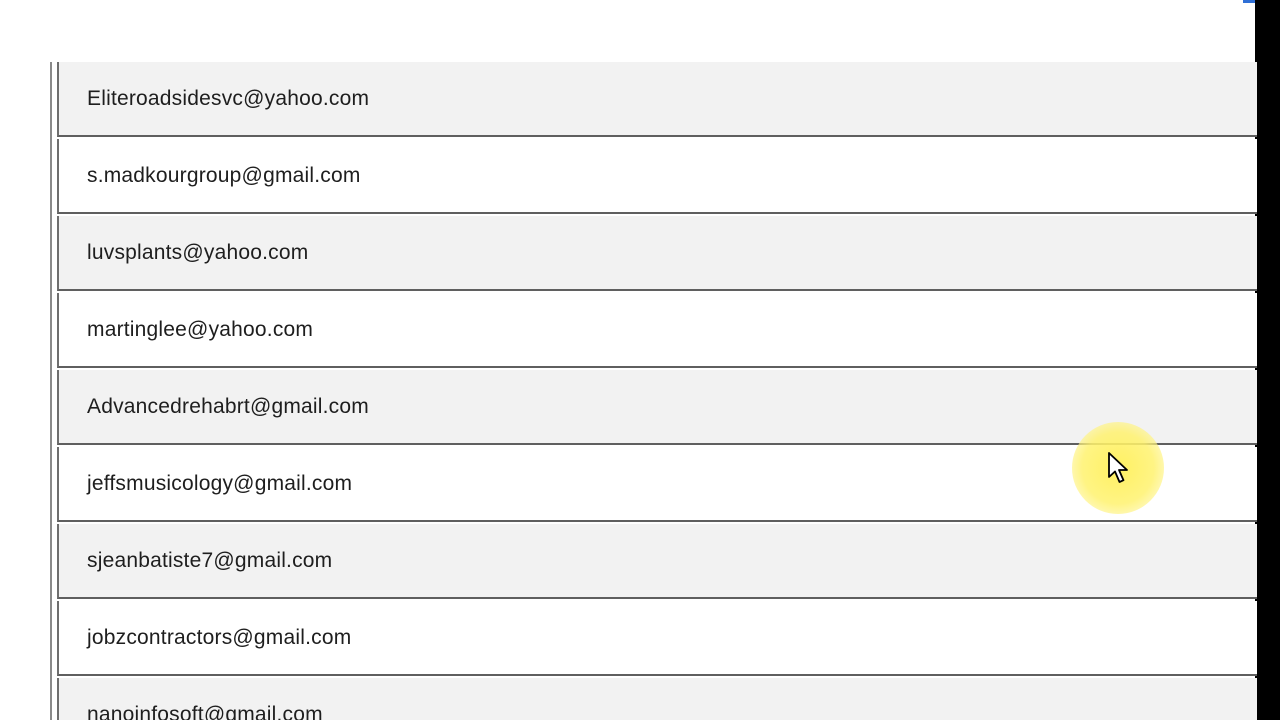 This screenshot has height=720, width=1280. Describe the element at coordinates (1267, 360) in the screenshot. I see `window-edge` at that location.